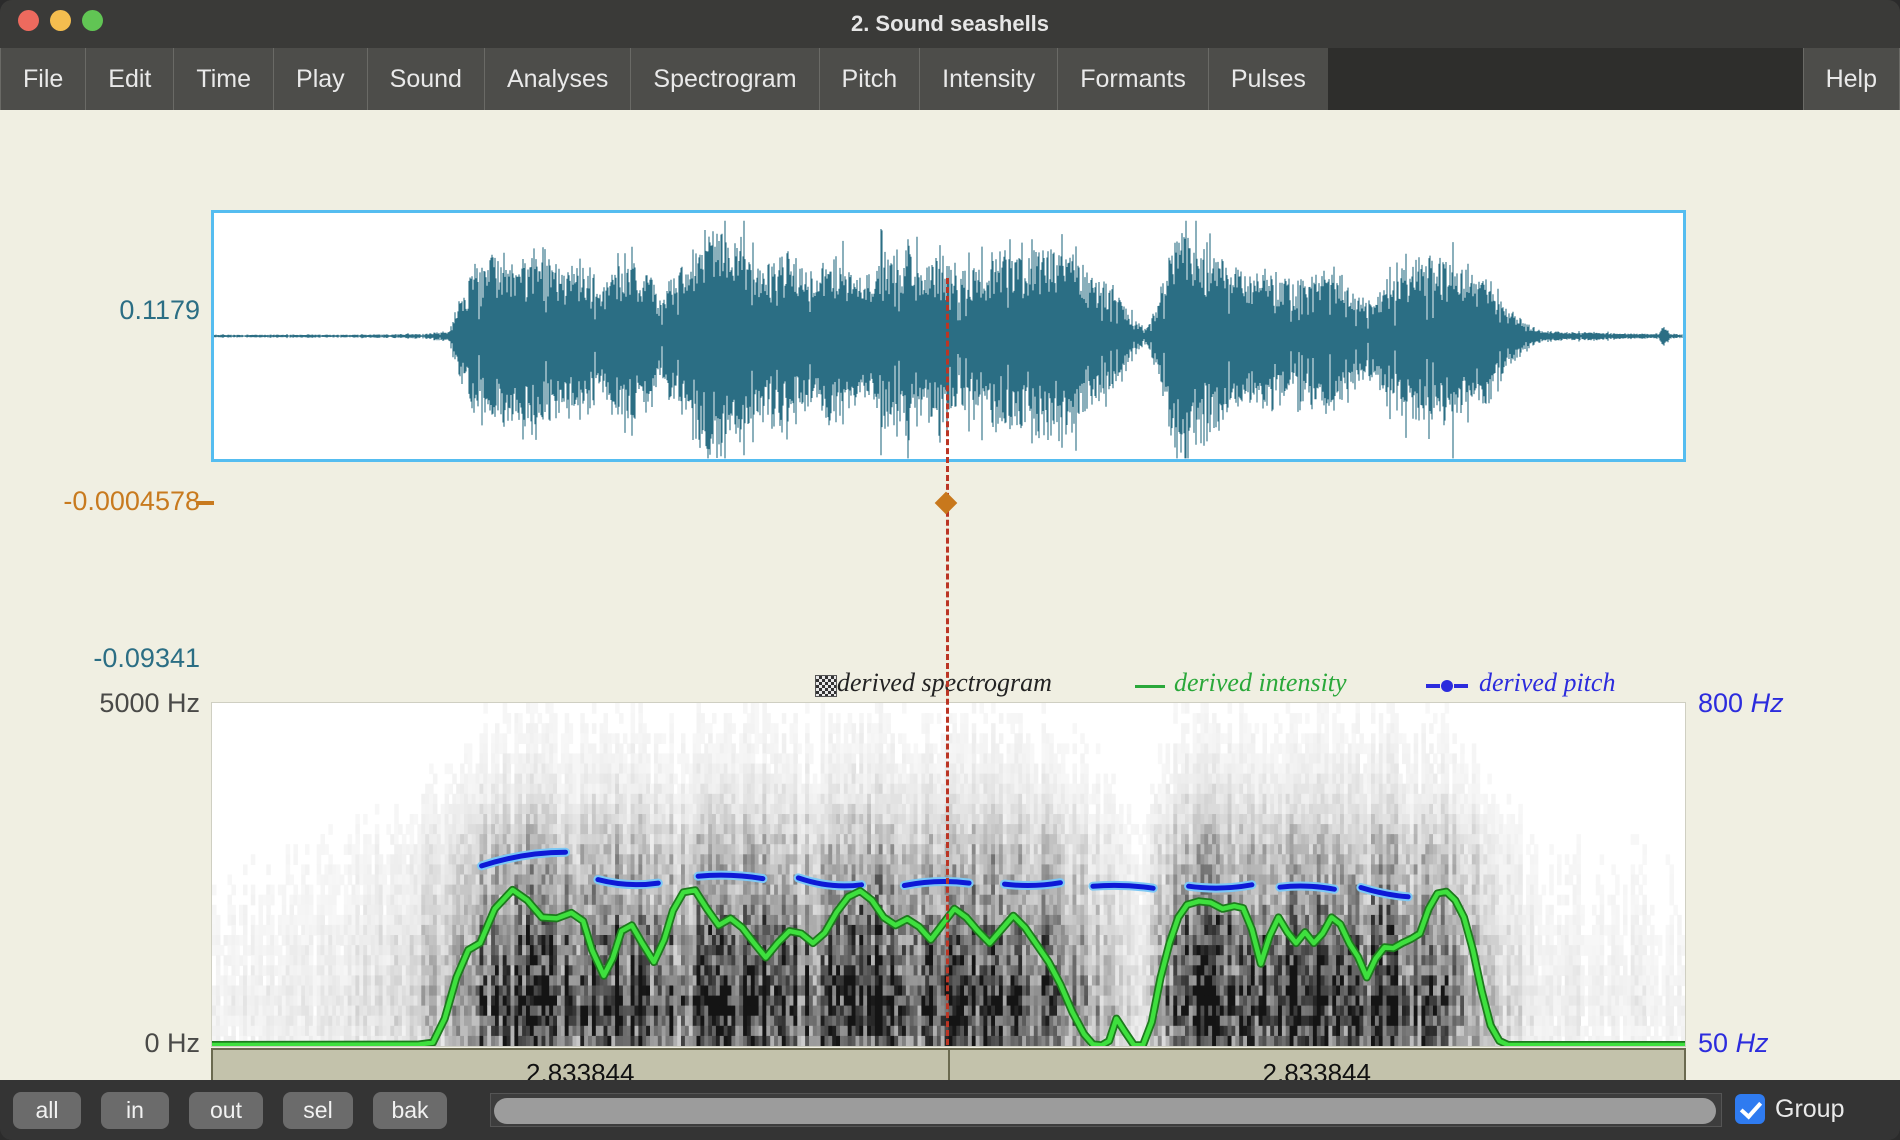 The height and width of the screenshot is (1140, 1900). I want to click on menu-items-right: Help, so click(1851, 79).